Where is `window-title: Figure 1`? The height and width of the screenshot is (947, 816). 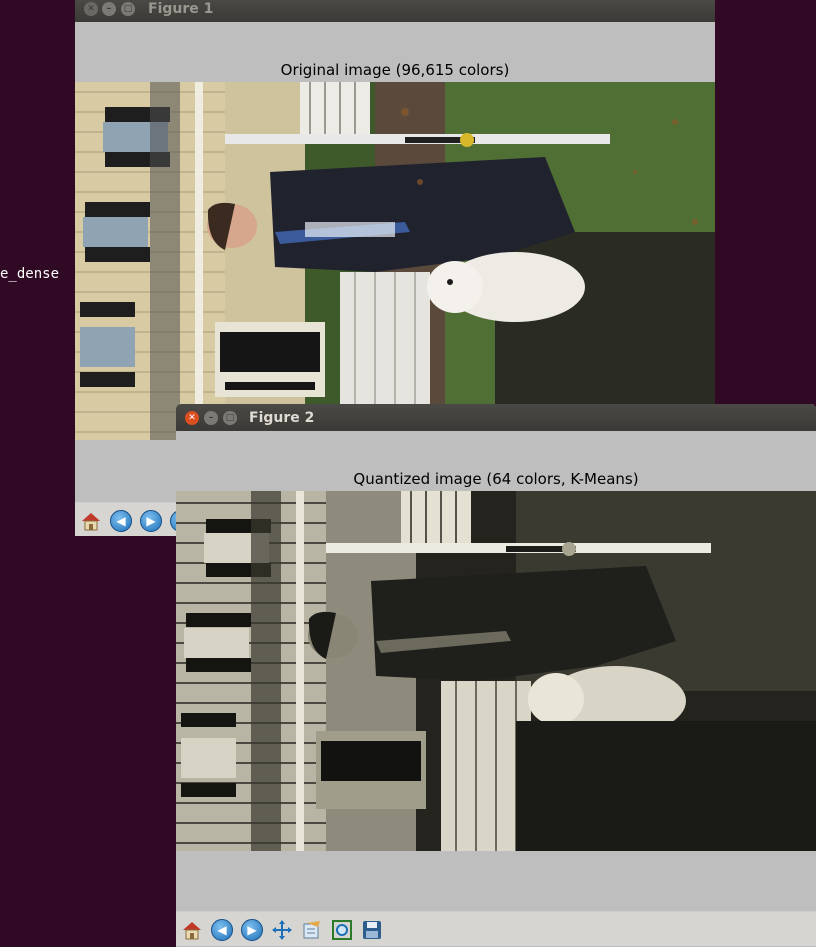 window-title: Figure 1 is located at coordinates (181, 9).